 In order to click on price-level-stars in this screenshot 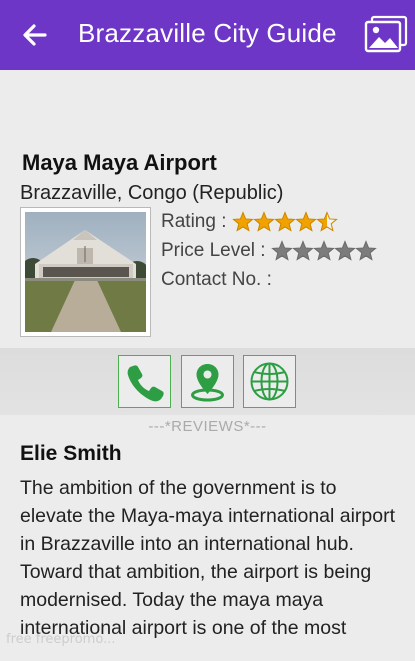, I will do `click(324, 250)`.